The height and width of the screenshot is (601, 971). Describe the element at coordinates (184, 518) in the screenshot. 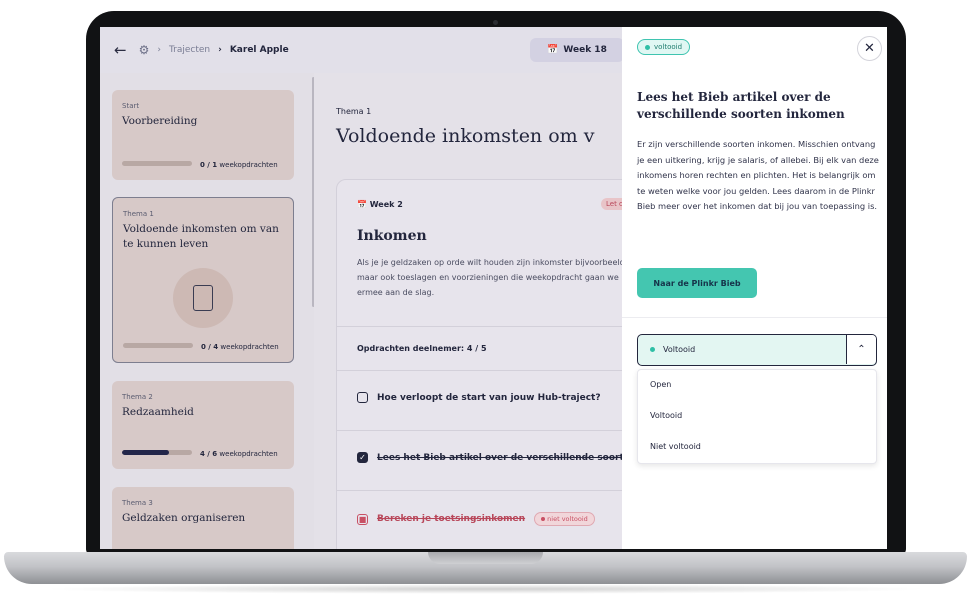

I see `card-title: Geldzaken organiseren` at that location.